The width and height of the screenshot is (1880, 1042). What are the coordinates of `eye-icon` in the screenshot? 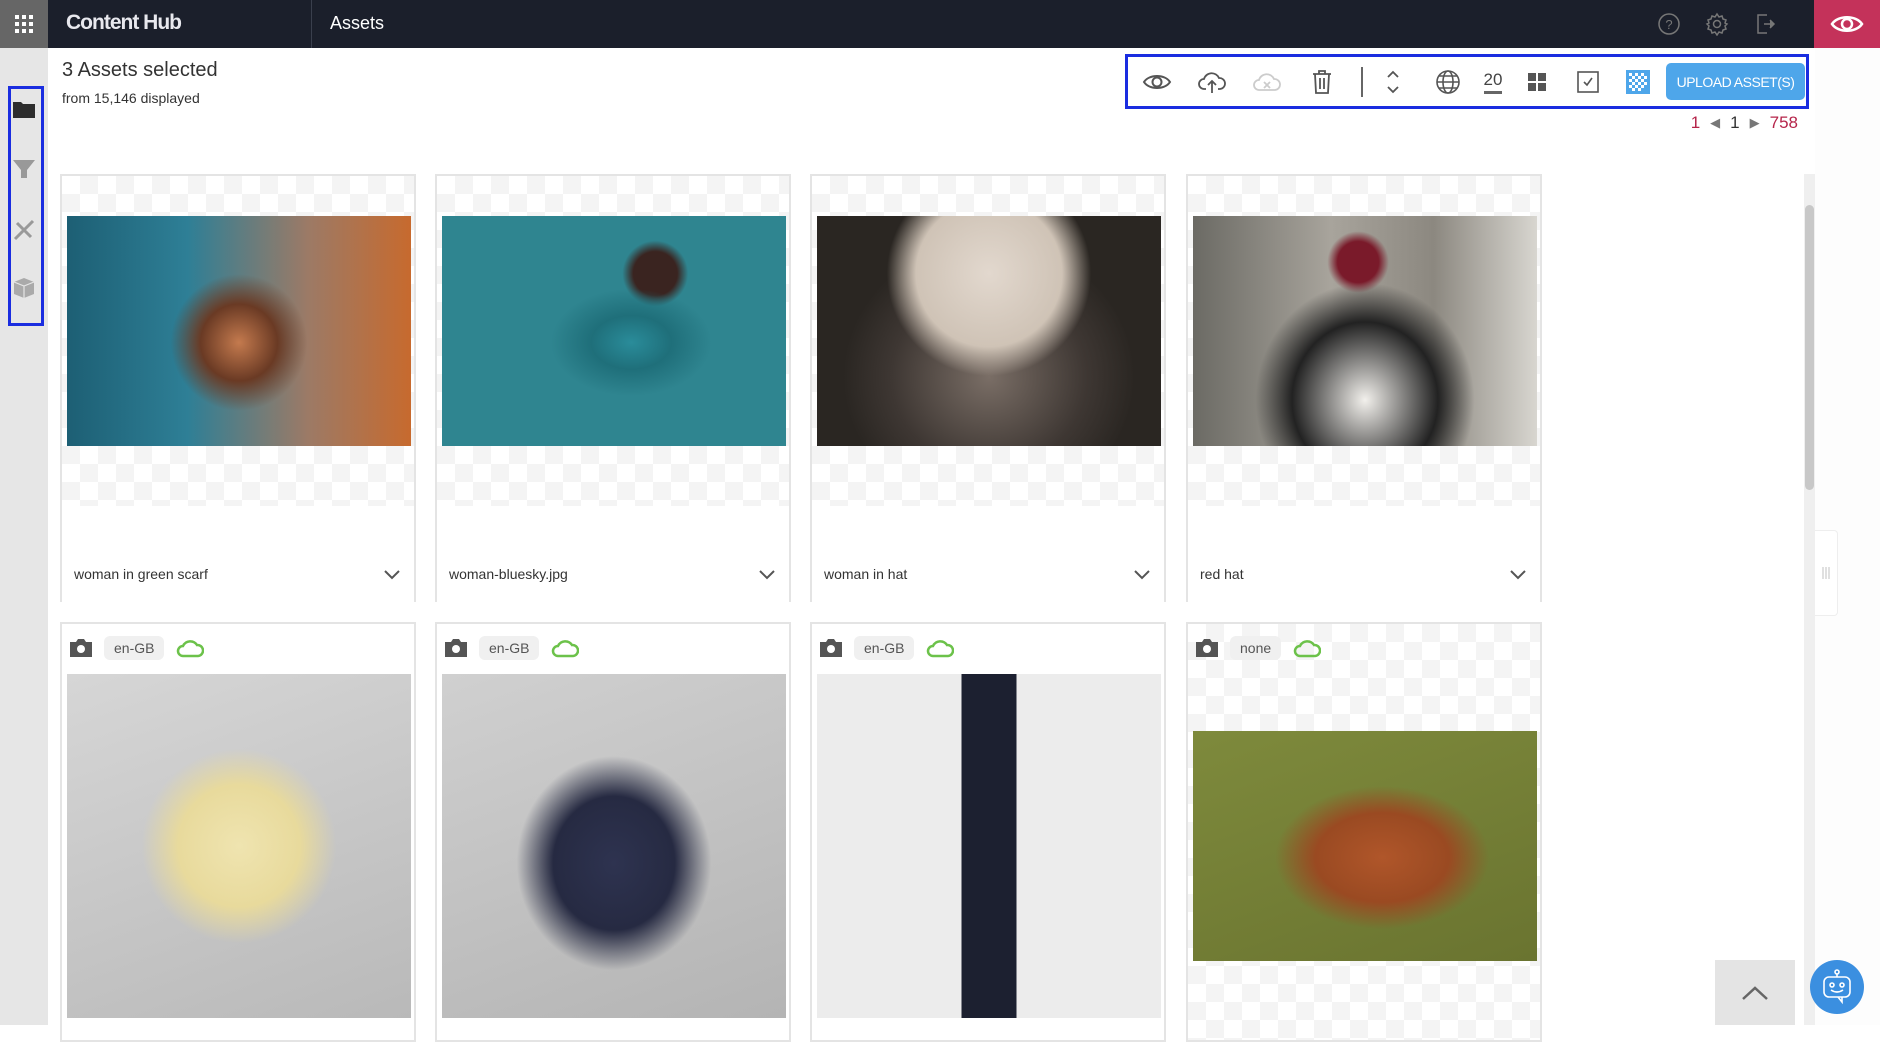 It's located at (1157, 82).